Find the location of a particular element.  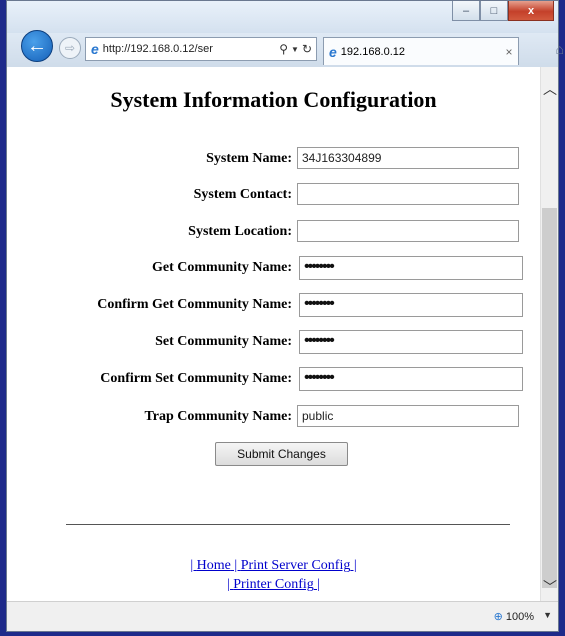

form-row-system-location: System Location: is located at coordinates (273, 233).